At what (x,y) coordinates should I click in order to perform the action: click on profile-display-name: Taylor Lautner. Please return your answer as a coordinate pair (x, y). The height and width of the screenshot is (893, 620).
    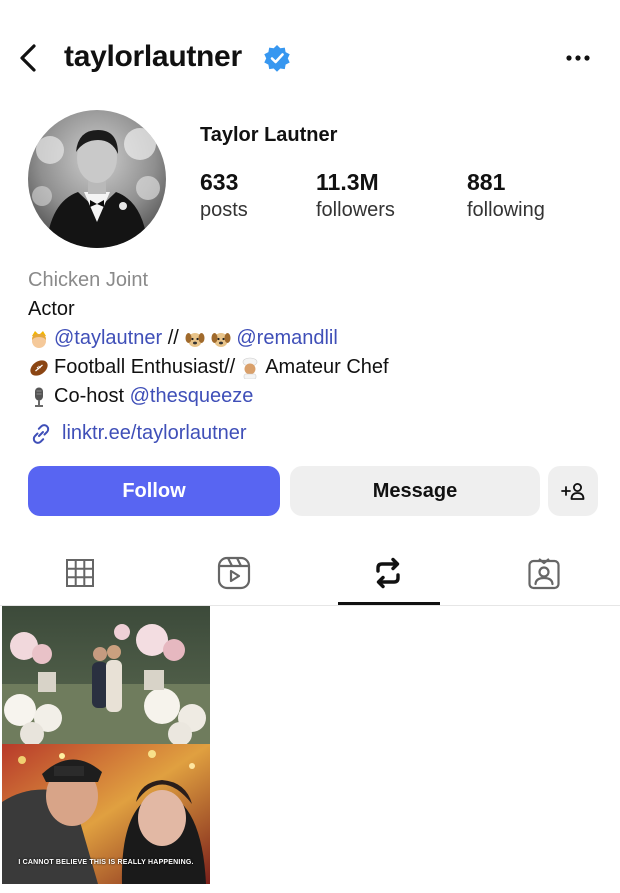
    Looking at the image, I should click on (269, 135).